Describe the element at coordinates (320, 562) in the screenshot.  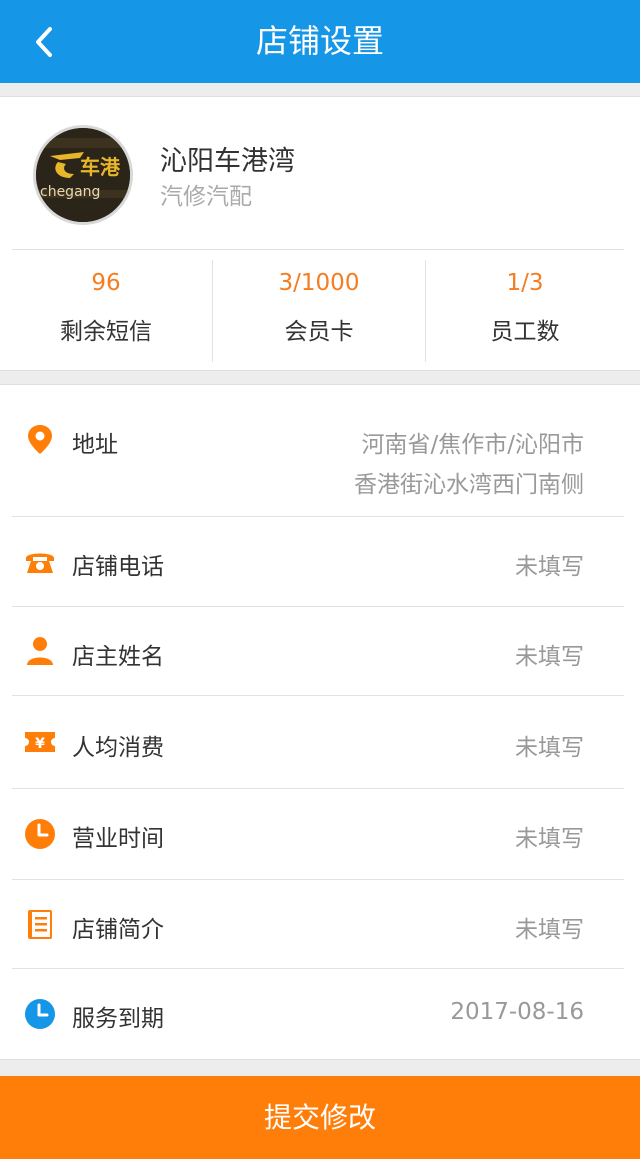
I see `field-row-phone: 店铺电话 未填写` at that location.